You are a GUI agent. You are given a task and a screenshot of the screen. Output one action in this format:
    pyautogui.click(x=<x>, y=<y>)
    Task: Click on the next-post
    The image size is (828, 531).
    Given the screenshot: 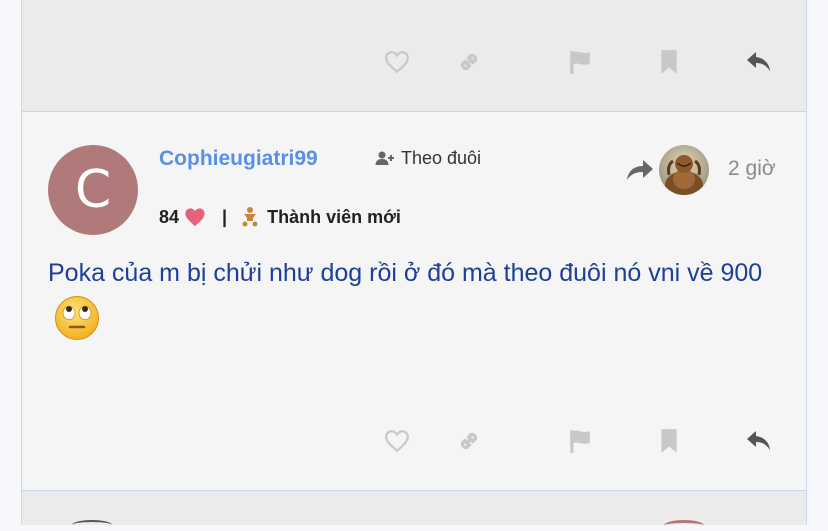 What is the action you would take?
    pyautogui.click(x=414, y=508)
    